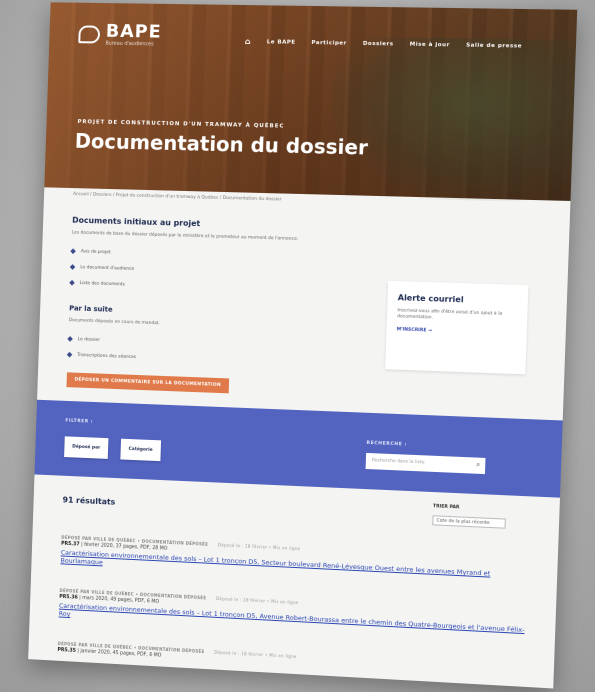  Describe the element at coordinates (129, 44) in the screenshot. I see `brand-tagline: Bureau d'audiences` at that location.